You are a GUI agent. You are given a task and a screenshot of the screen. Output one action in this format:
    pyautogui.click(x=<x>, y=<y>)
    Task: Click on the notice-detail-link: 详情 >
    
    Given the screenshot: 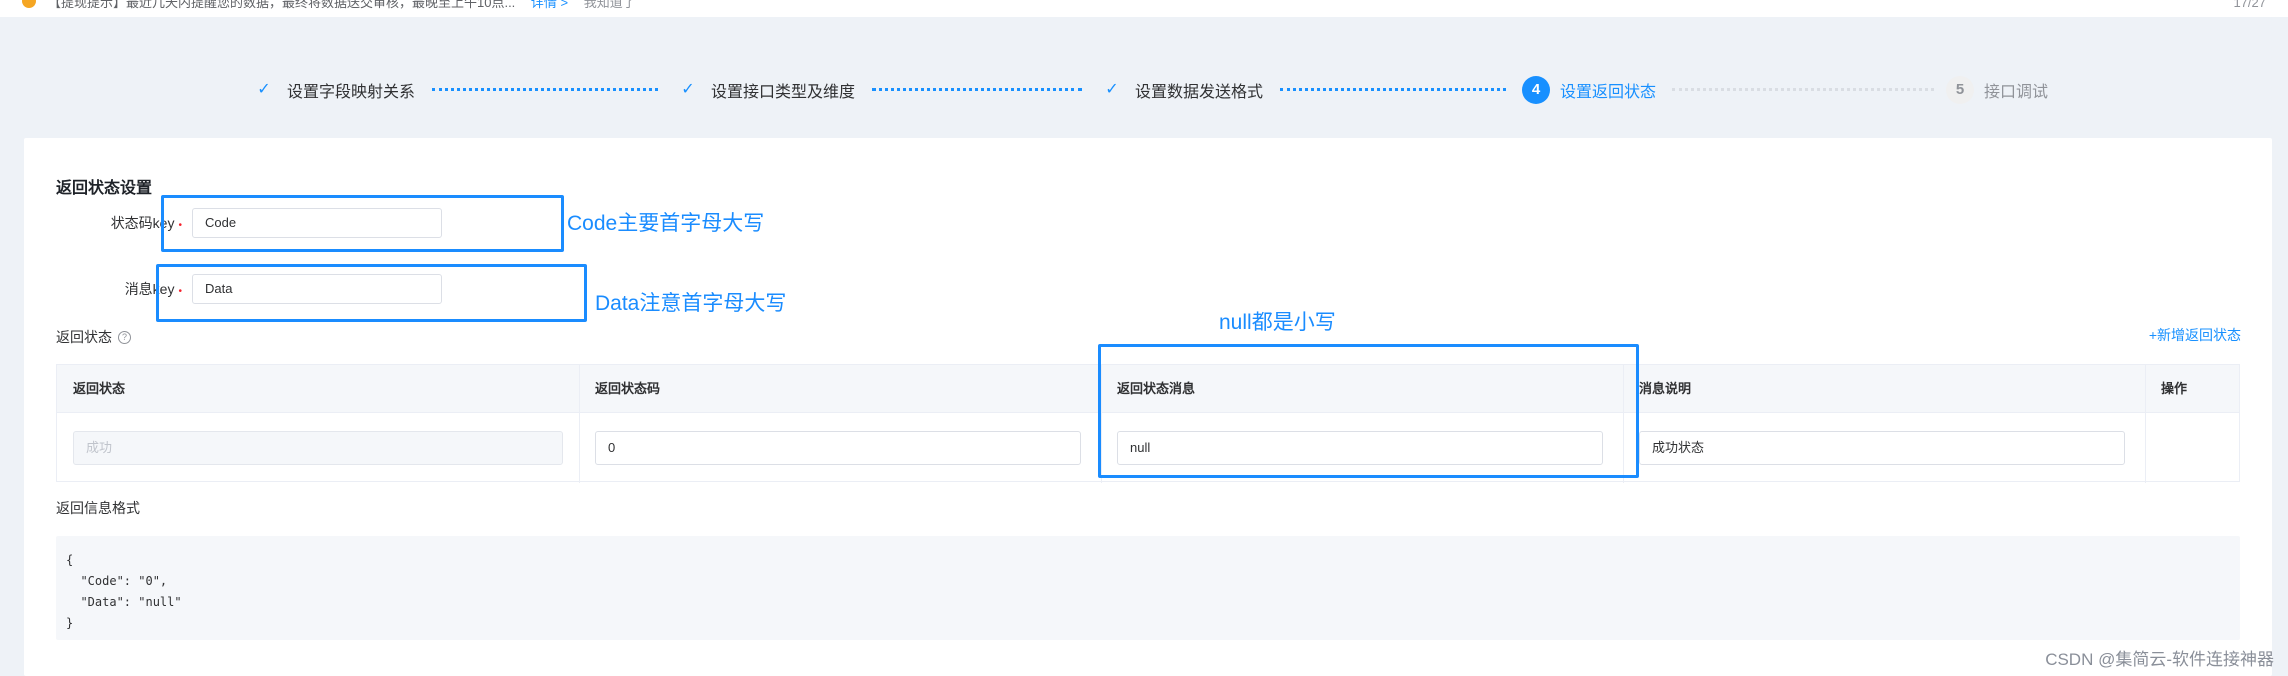 What is the action you would take?
    pyautogui.click(x=549, y=5)
    